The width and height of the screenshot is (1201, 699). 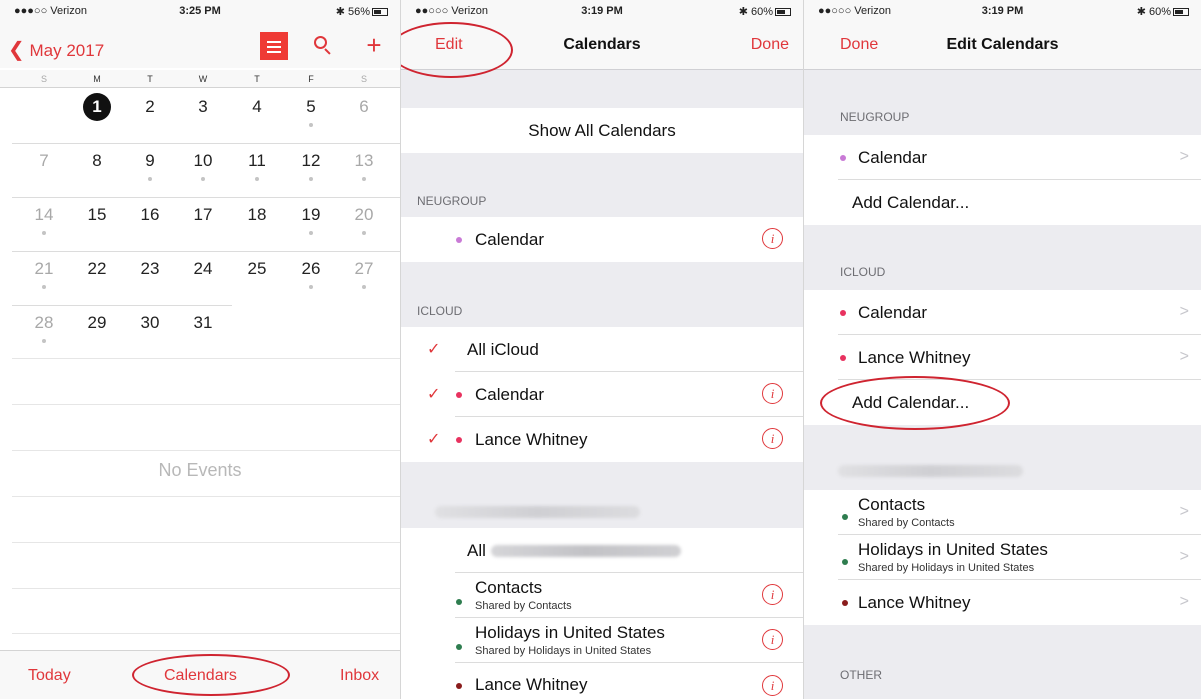 What do you see at coordinates (97, 161) in the screenshot?
I see `day-cell: 8` at bounding box center [97, 161].